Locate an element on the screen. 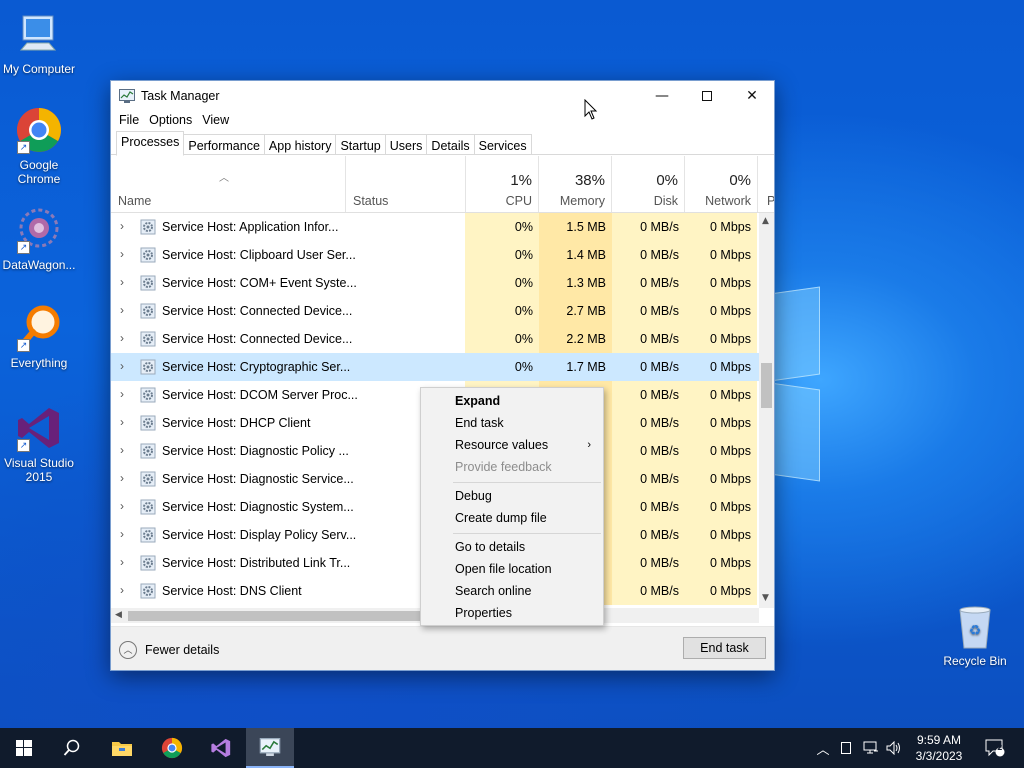  taskbar-visual-studio is located at coordinates (221, 748).